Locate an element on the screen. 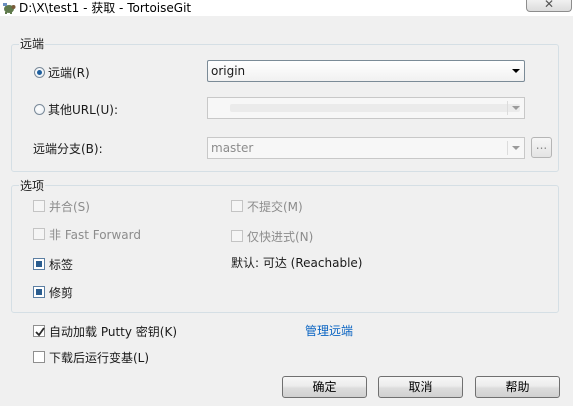 This screenshot has height=406, width=573. autoload-putty-checkbox is located at coordinates (39, 331).